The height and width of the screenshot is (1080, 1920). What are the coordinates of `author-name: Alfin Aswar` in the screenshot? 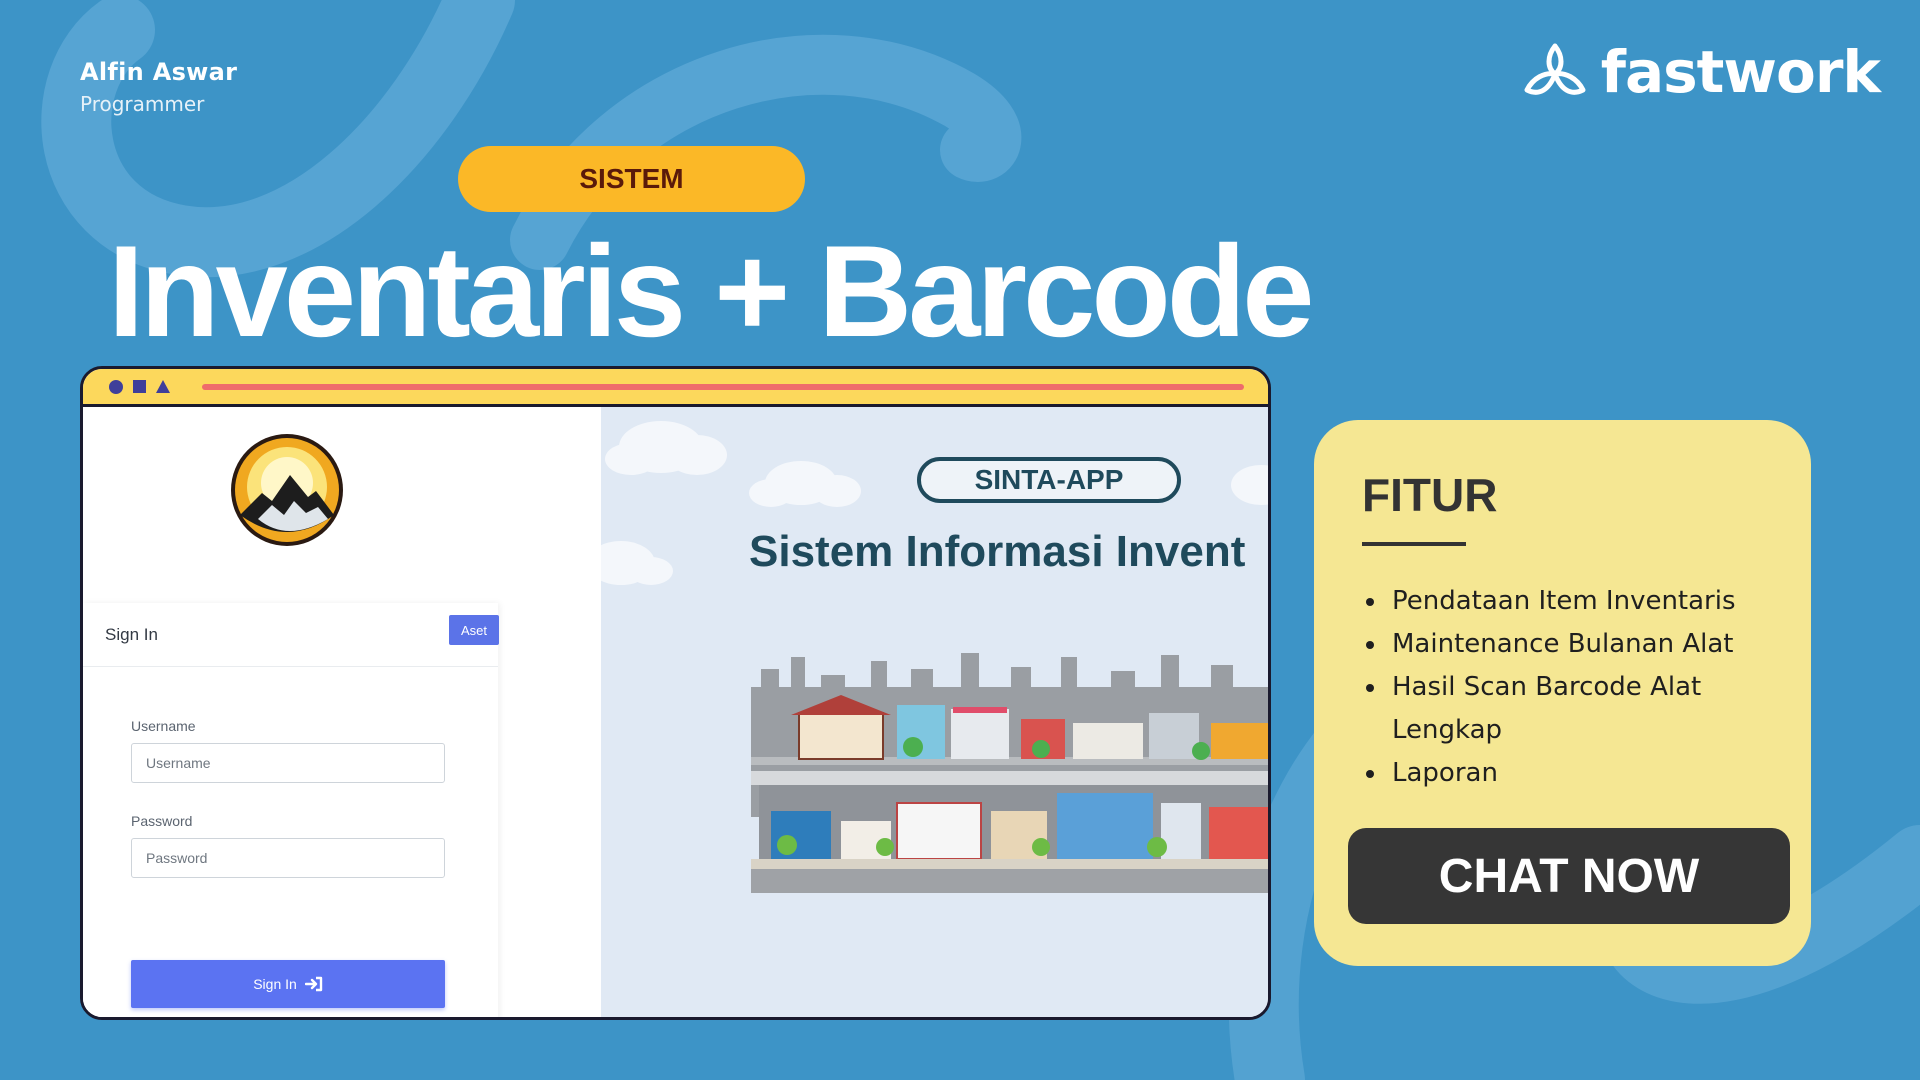 It's located at (159, 72).